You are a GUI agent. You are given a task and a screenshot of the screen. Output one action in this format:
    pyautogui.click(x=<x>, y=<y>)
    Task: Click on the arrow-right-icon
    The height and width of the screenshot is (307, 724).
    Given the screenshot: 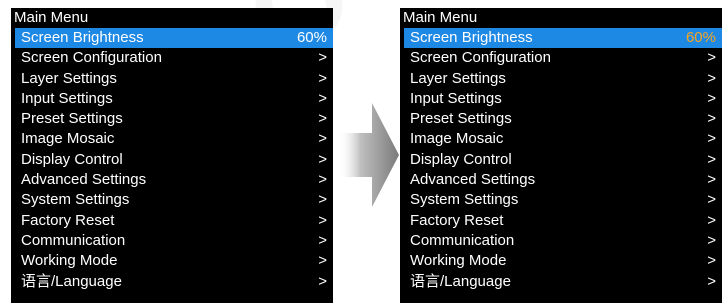 What is the action you would take?
    pyautogui.click(x=369, y=155)
    